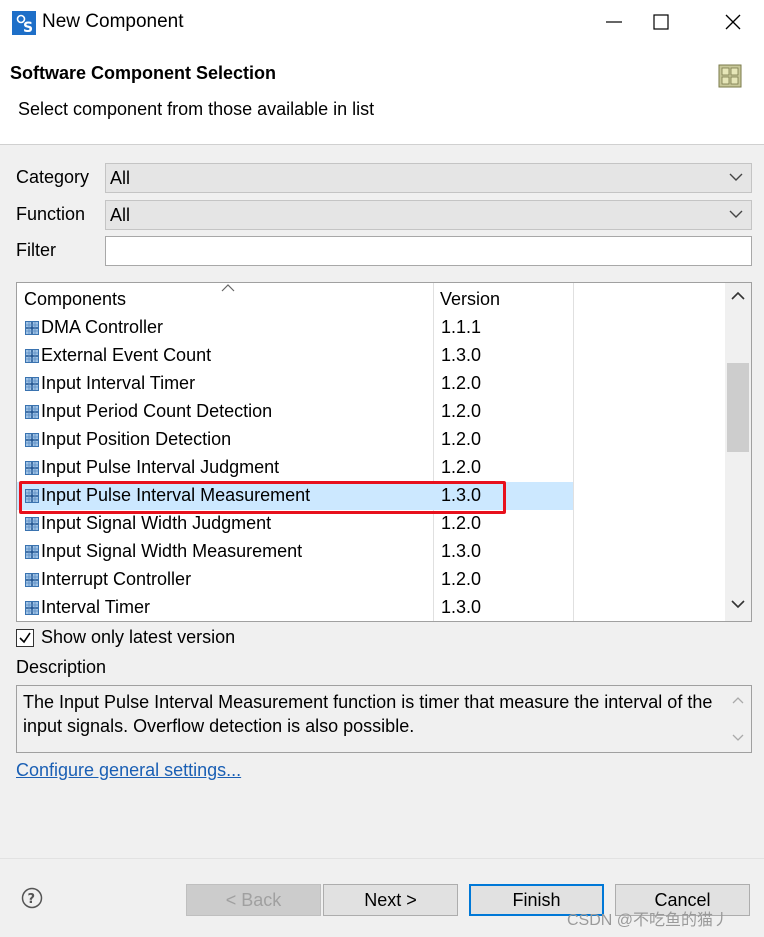  I want to click on table-row: Input Signal Width Measurement 1.3.0, so click(295, 552).